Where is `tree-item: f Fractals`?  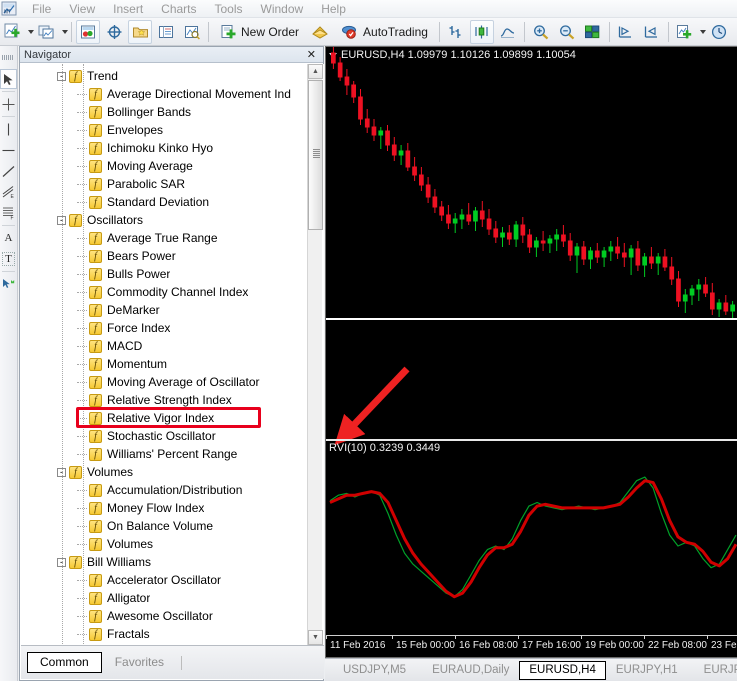
tree-item: f Fractals is located at coordinates (172, 634).